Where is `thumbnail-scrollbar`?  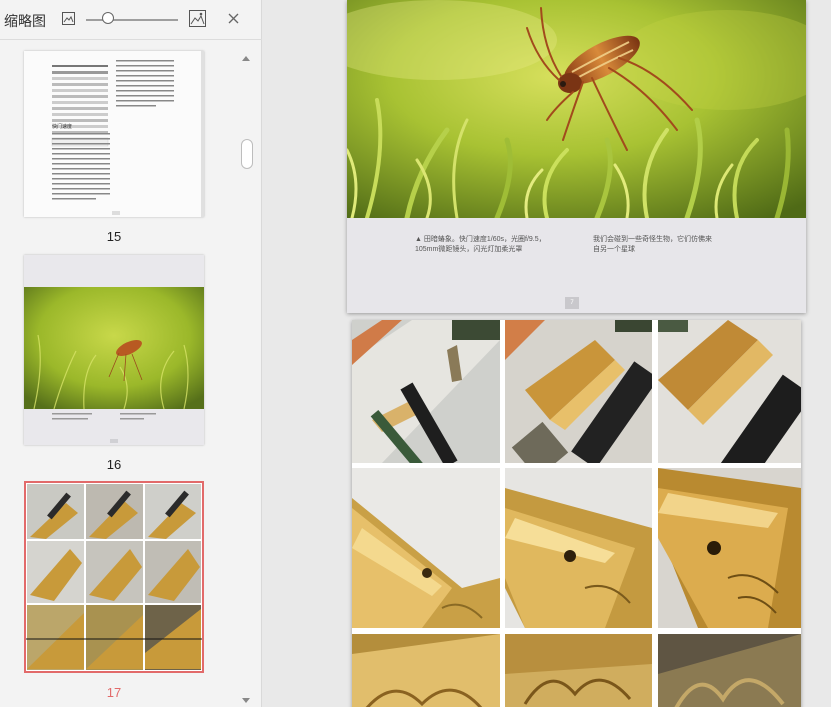
thumbnail-scrollbar is located at coordinates (247, 379).